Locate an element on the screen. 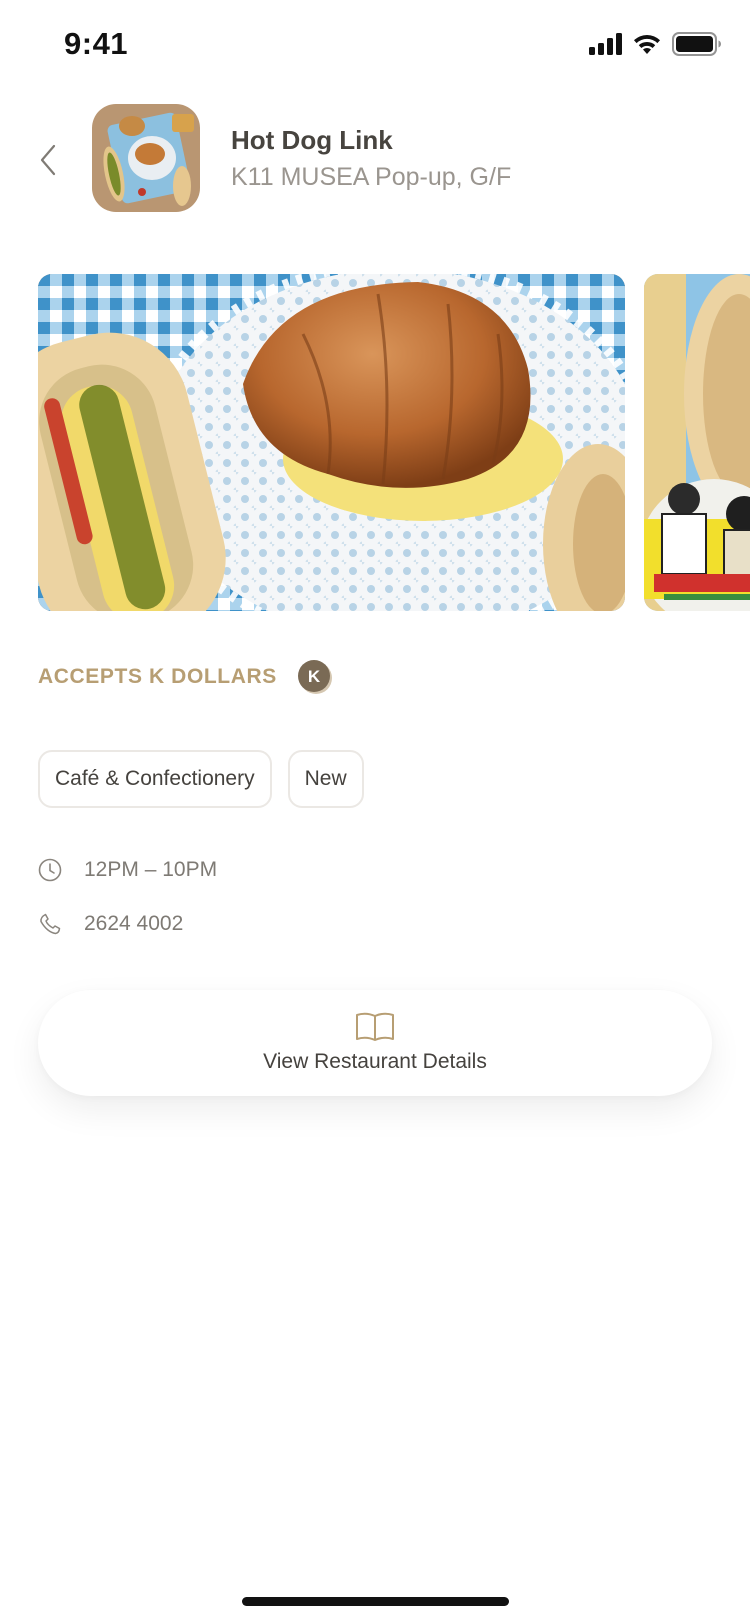 This screenshot has height=1624, width=750. restaurant-avatar is located at coordinates (146, 158).